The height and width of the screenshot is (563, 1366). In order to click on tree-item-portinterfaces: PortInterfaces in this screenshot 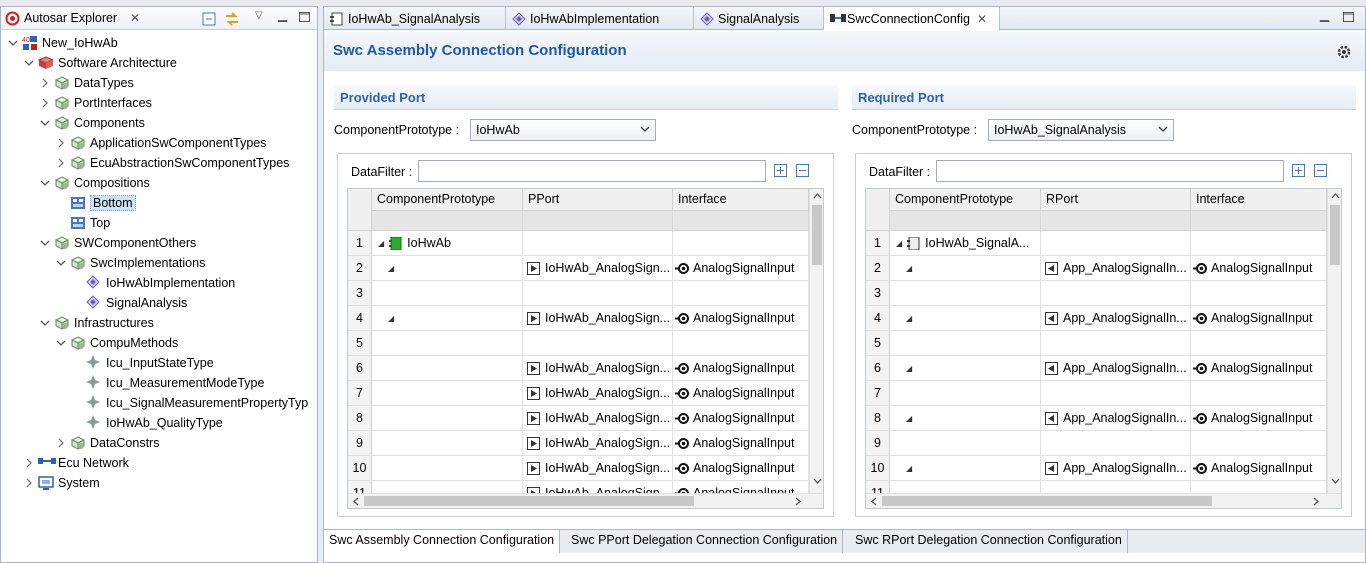, I will do `click(95, 103)`.